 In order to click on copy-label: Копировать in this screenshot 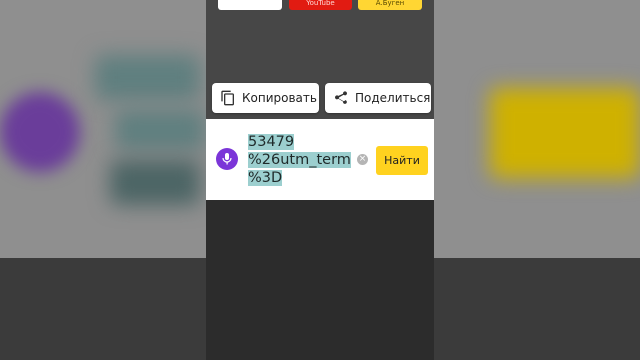, I will do `click(279, 98)`.